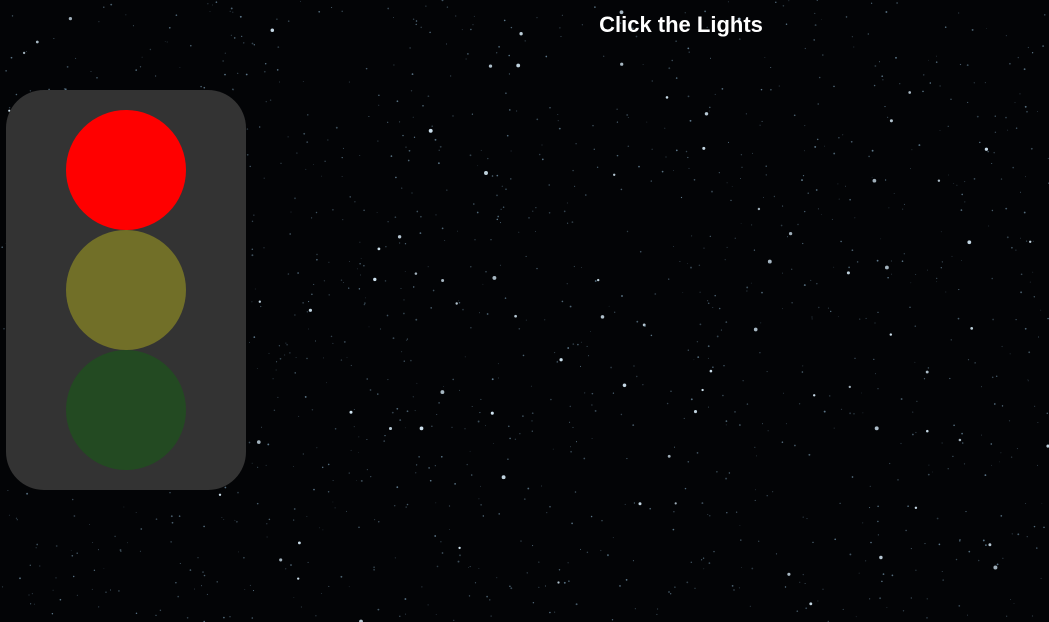 The image size is (1049, 622). I want to click on green-light, so click(126, 410).